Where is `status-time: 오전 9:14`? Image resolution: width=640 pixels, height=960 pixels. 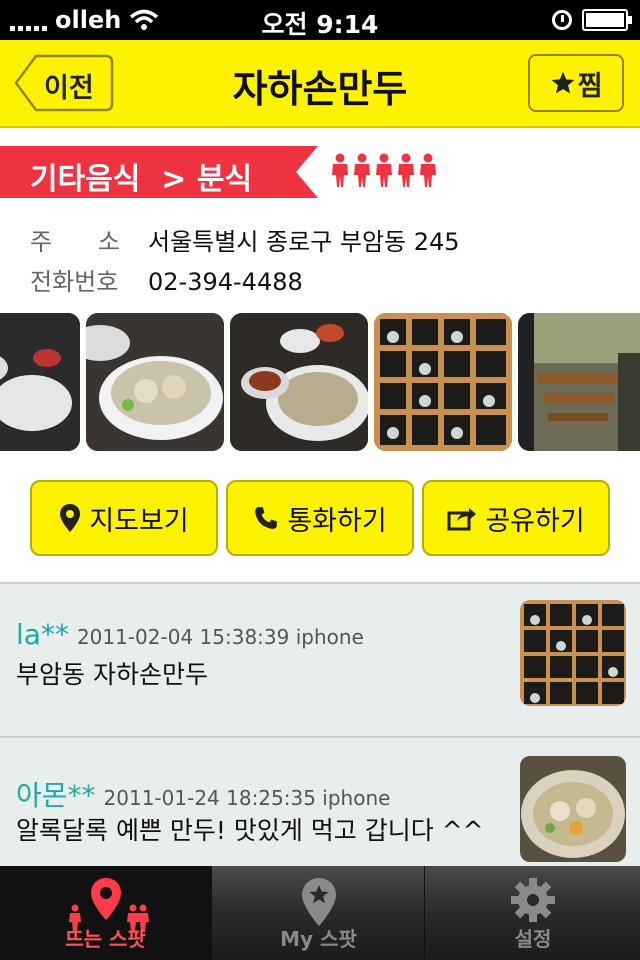
status-time: 오전 9:14 is located at coordinates (320, 24).